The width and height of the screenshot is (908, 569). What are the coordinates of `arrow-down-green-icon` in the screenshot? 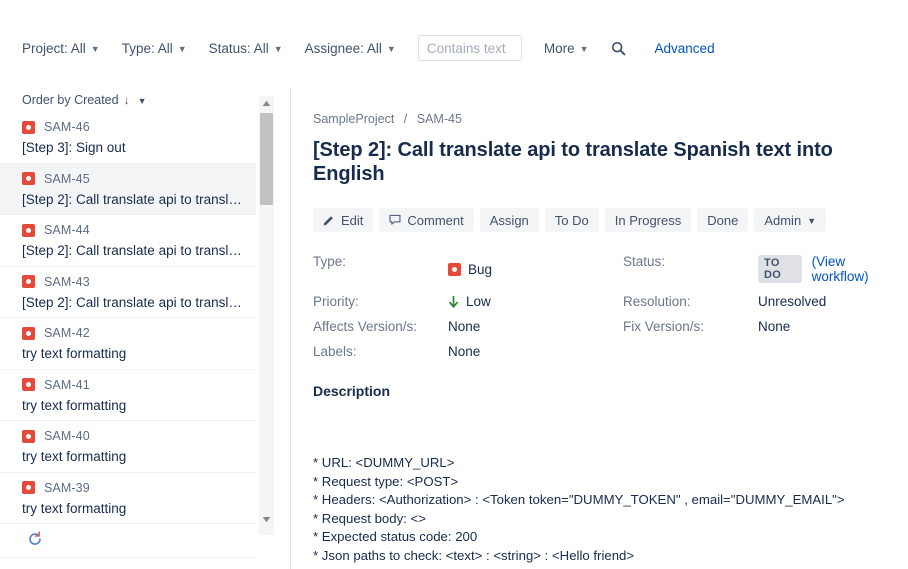 It's located at (453, 301).